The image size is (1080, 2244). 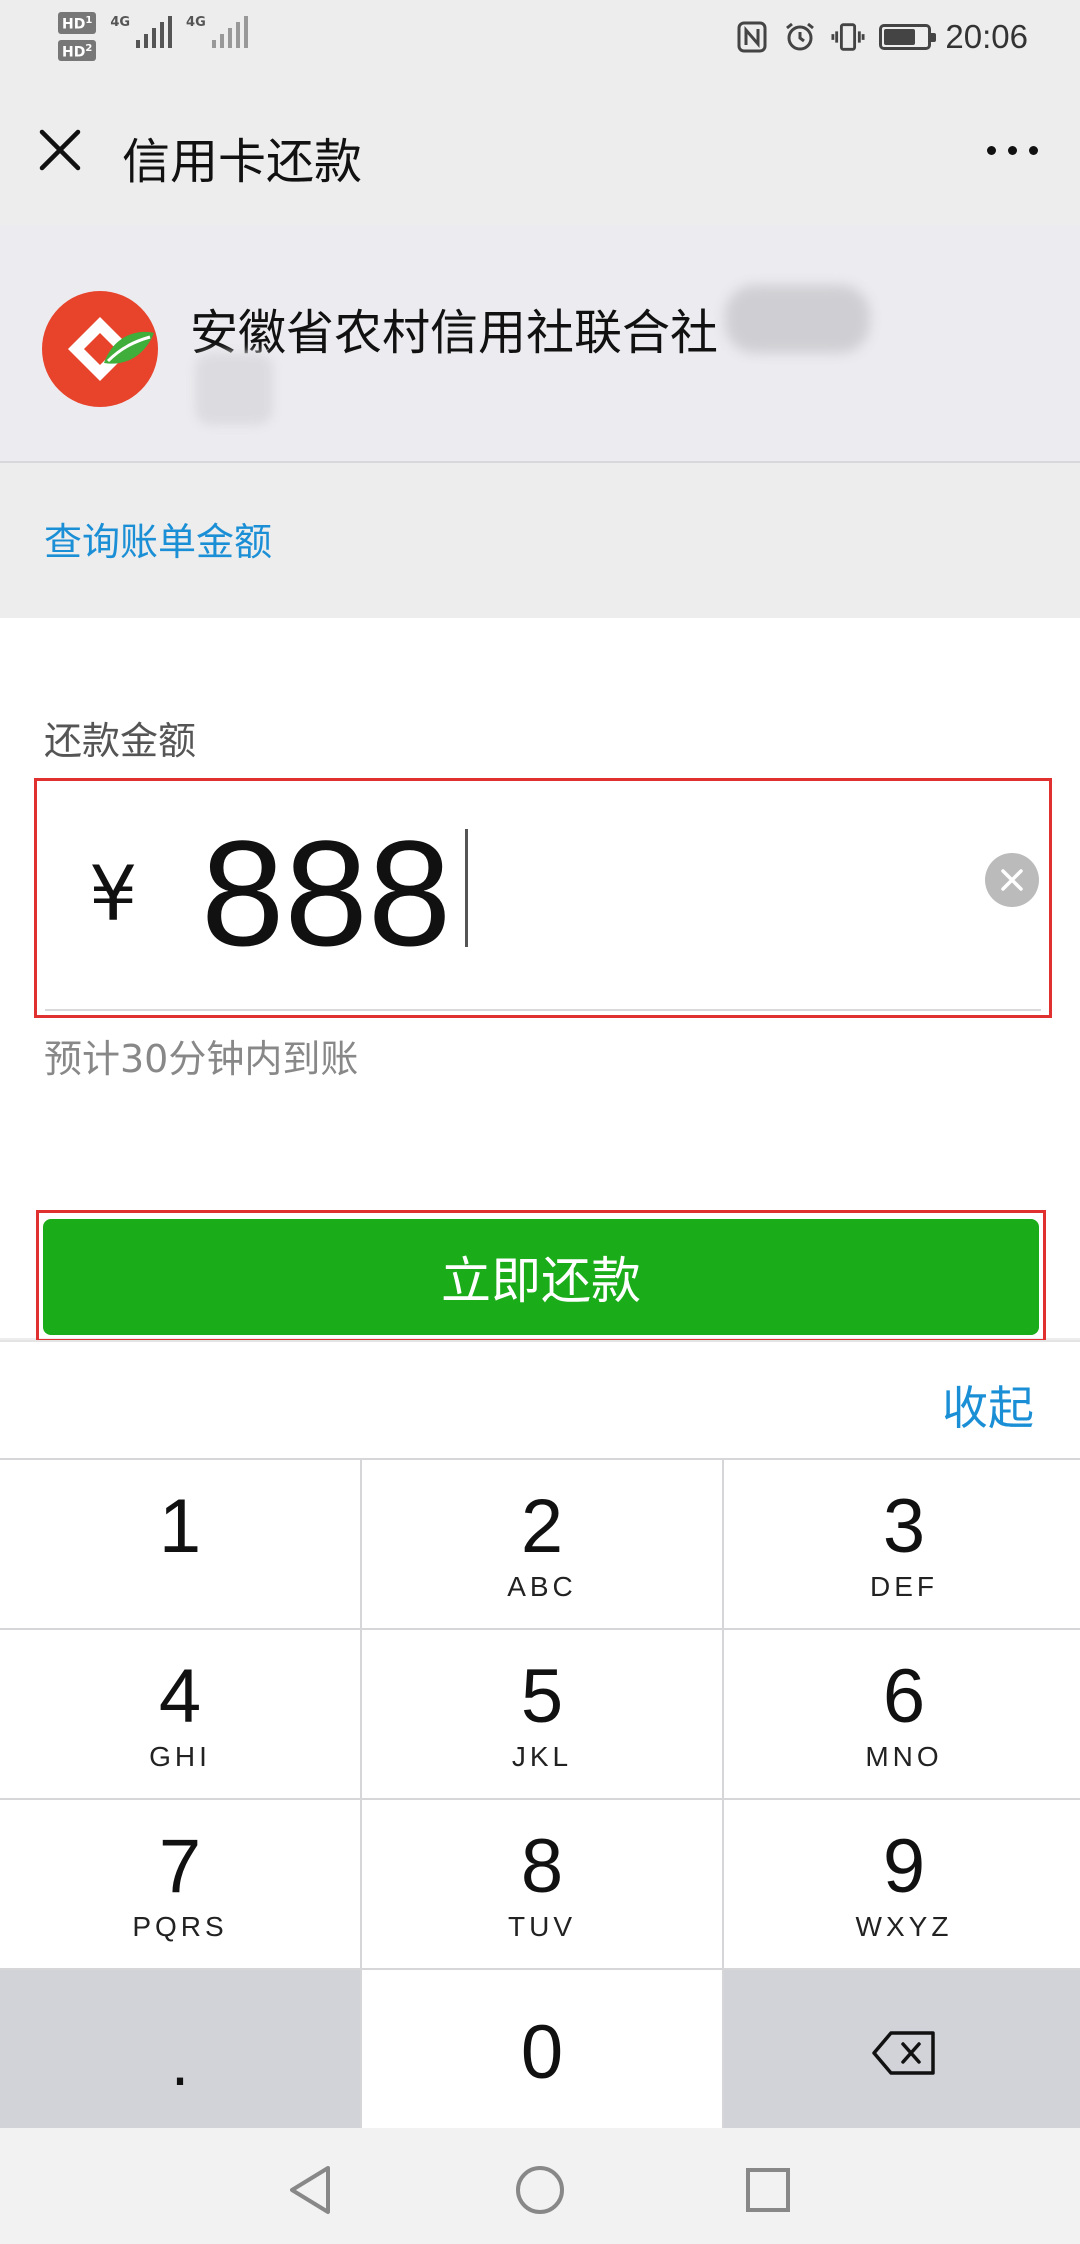 What do you see at coordinates (77, 23) in the screenshot?
I see `hd-badge-1: HD1` at bounding box center [77, 23].